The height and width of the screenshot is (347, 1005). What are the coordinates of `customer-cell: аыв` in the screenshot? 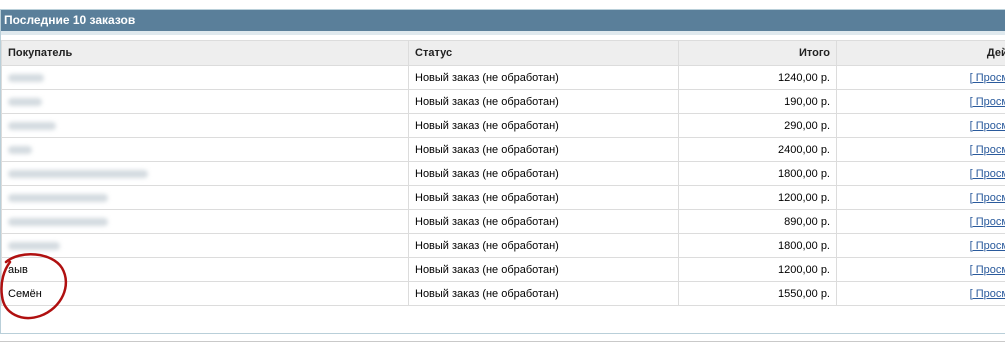 It's located at (205, 269).